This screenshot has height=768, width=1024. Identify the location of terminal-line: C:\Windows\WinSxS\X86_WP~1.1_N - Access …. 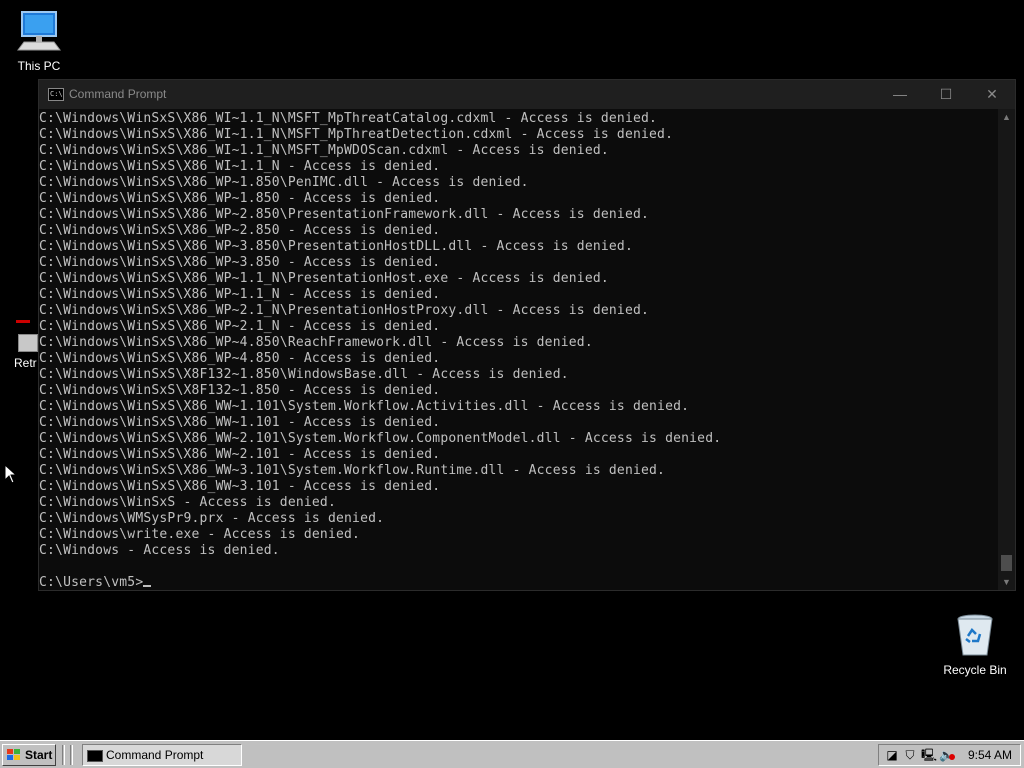
(240, 294).